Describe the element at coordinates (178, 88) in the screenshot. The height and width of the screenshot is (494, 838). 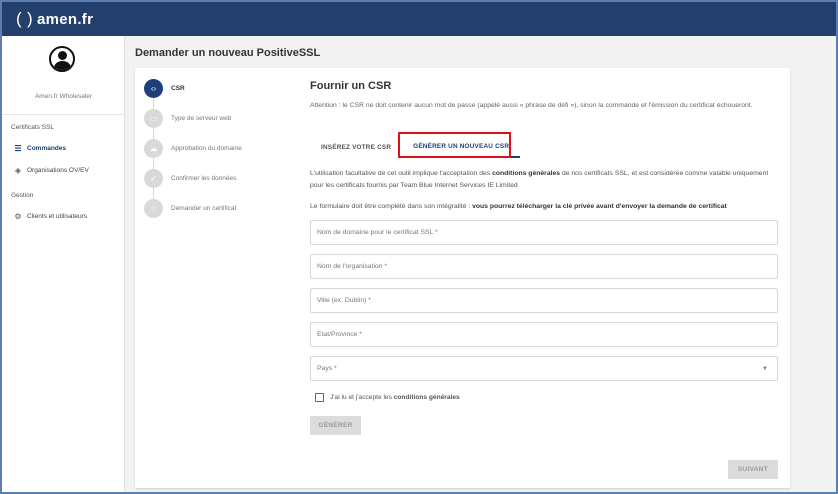
I see `step-label: CSR` at that location.